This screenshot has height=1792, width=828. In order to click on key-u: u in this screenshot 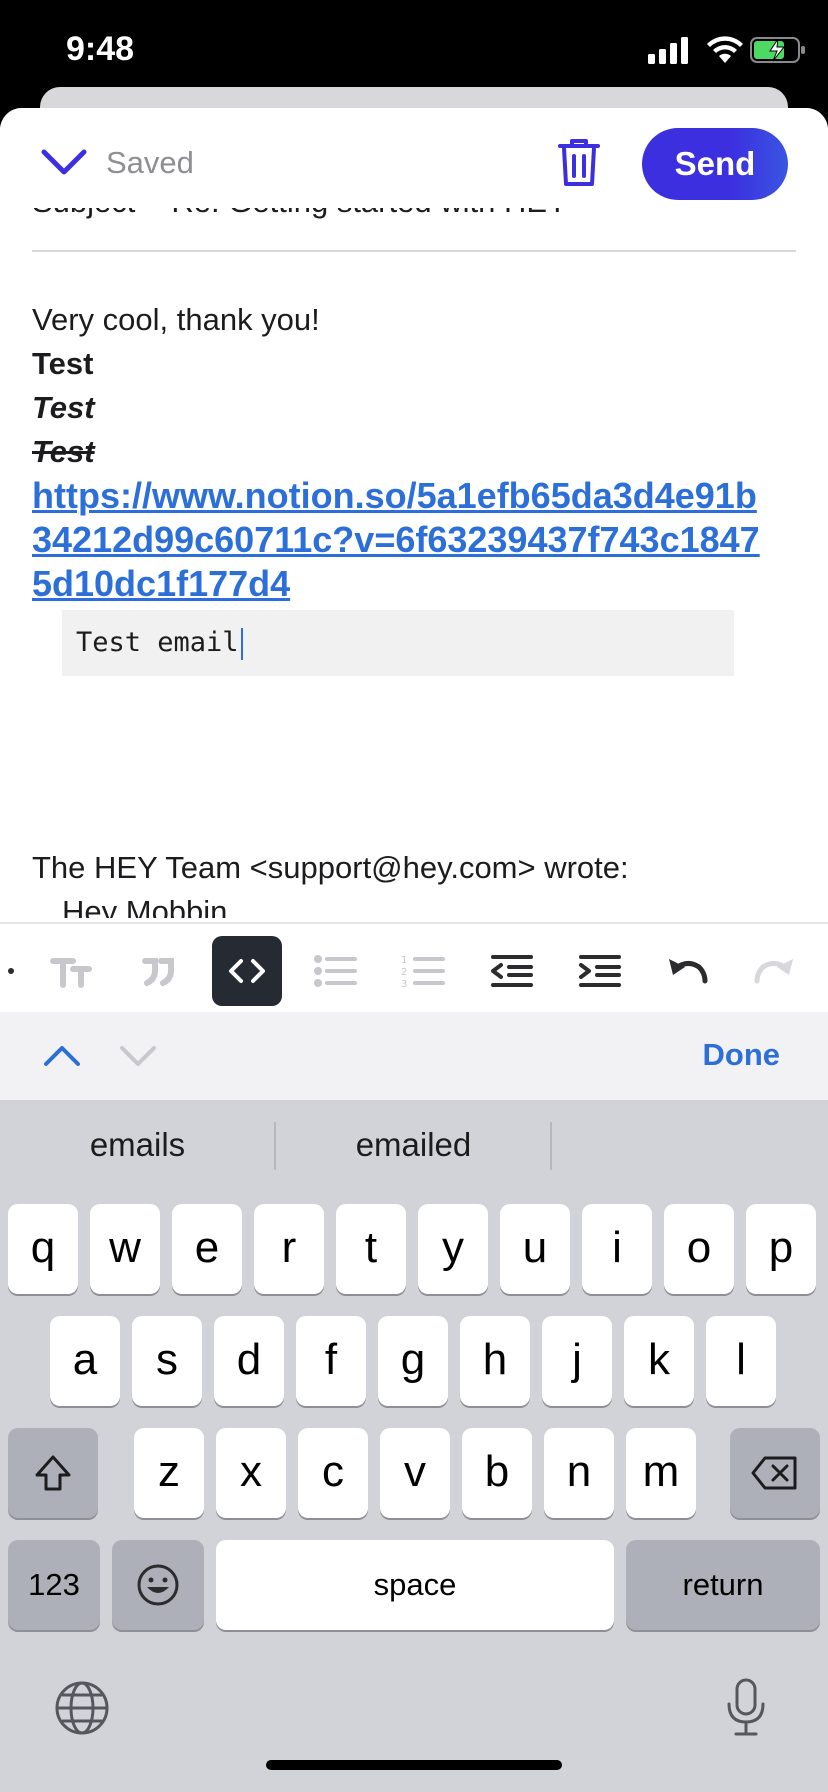, I will do `click(535, 1249)`.